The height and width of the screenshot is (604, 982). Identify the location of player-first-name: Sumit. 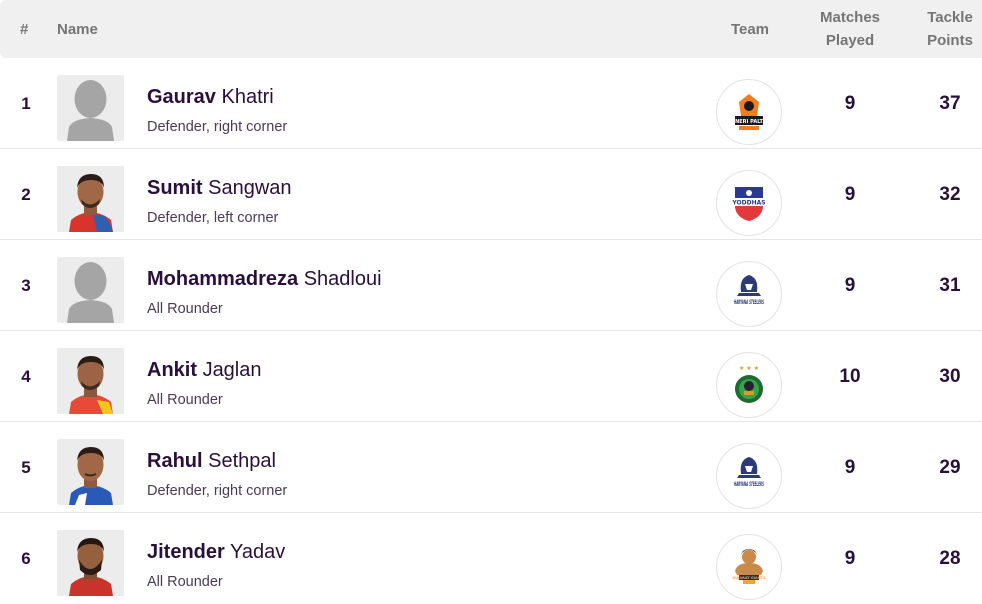
(175, 188).